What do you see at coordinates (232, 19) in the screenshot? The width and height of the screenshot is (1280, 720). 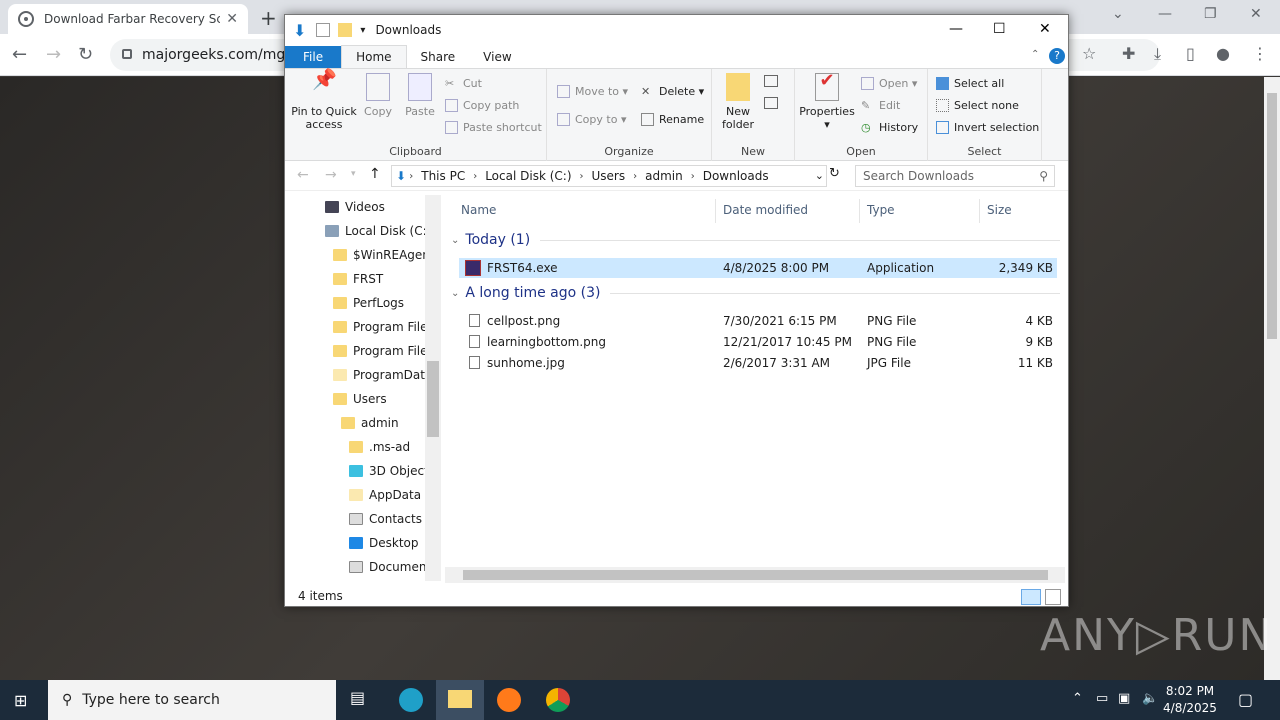 I see `tab-close-icon: ✕` at bounding box center [232, 19].